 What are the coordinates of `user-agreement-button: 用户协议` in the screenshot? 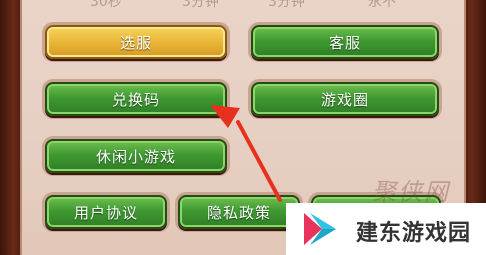 It's located at (106, 212).